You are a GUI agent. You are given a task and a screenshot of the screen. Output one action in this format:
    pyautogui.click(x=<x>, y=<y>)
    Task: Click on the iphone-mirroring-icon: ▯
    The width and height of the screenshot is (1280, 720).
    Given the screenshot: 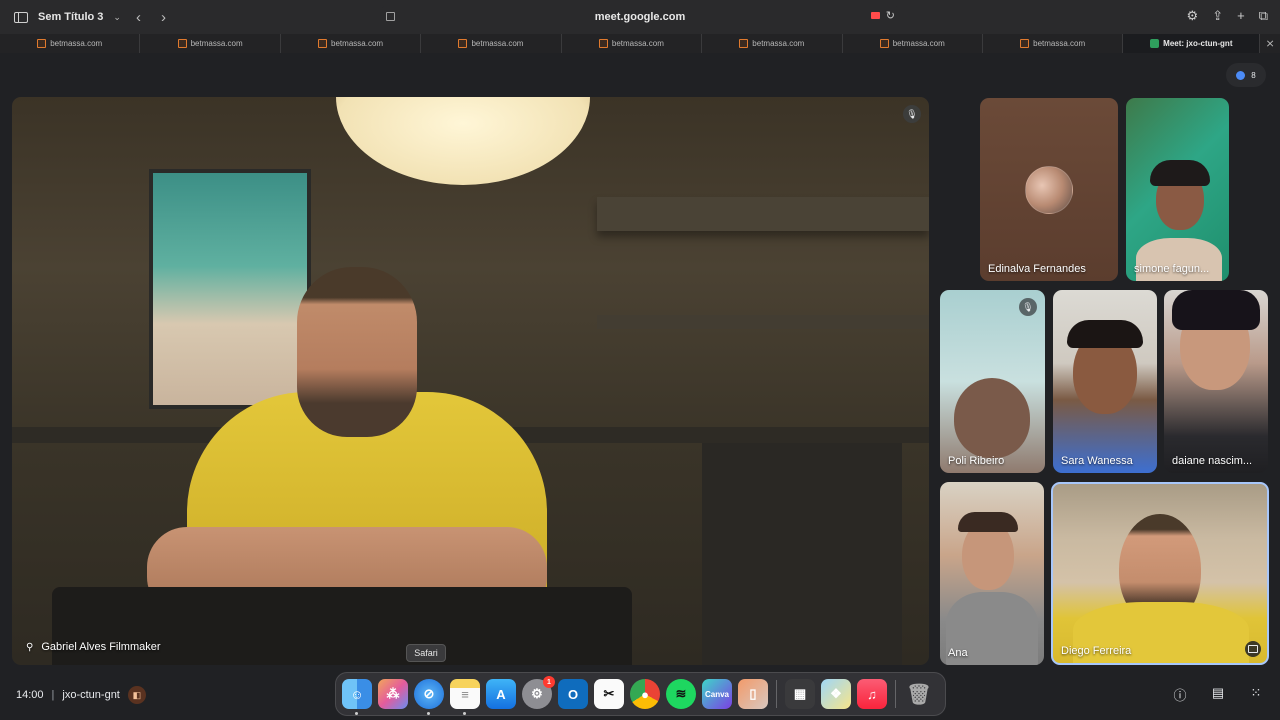 What is the action you would take?
    pyautogui.click(x=753, y=694)
    